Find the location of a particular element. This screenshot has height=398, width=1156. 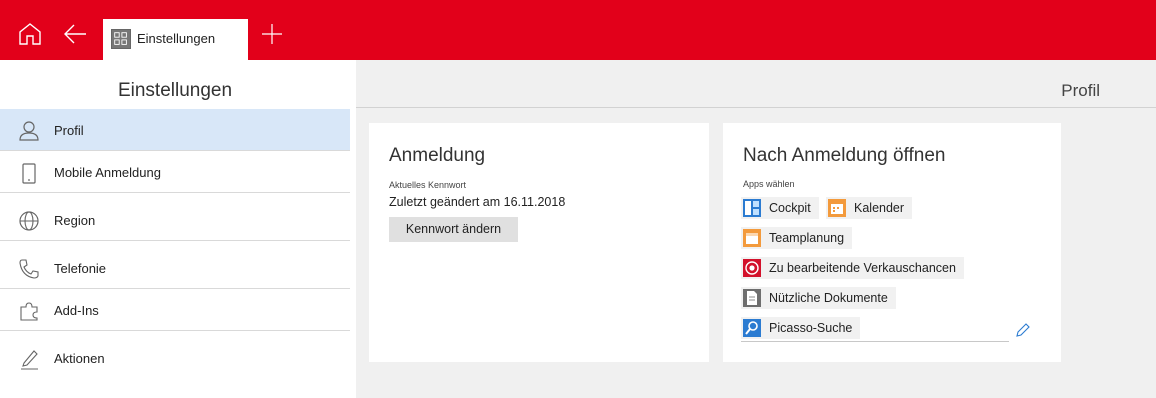

sidebar-item-profil: Profil is located at coordinates (175, 130).